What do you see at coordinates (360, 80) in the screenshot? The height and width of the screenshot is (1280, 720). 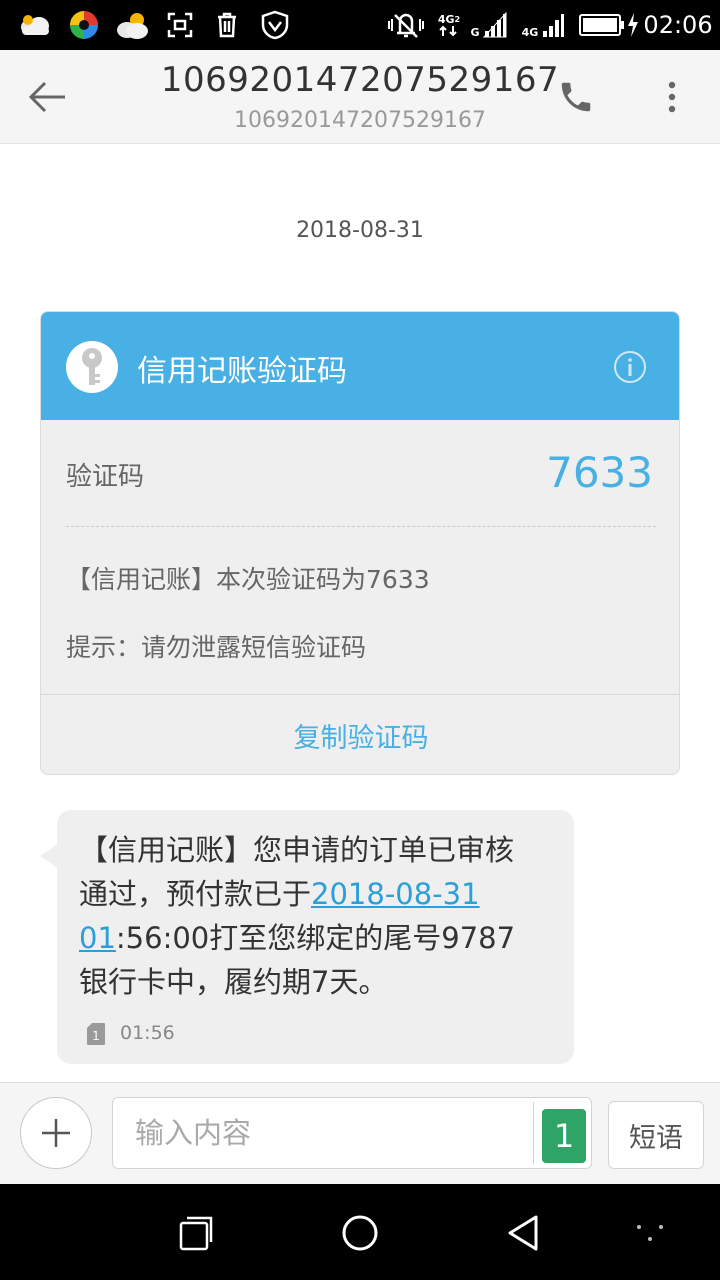 I see `contact-title: 10692014720752916​7` at bounding box center [360, 80].